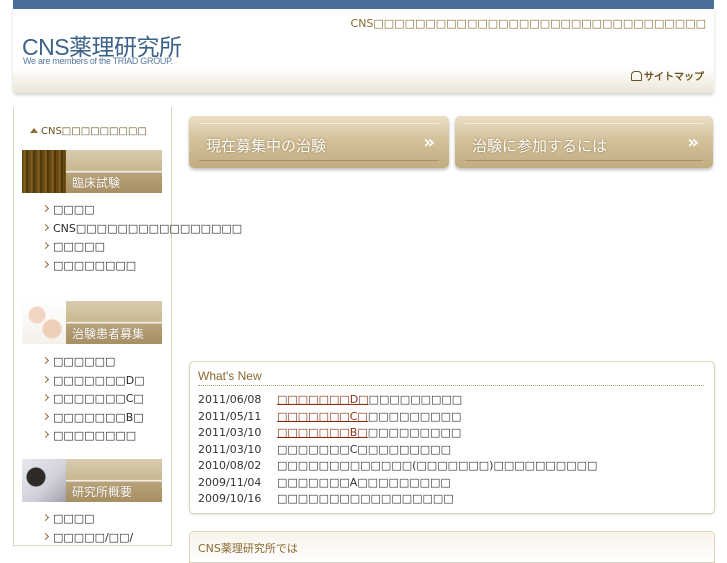 The height and width of the screenshot is (563, 727). I want to click on news-row: 2011/05/11 □□□□□□□C□□□□□□□□□□, so click(329, 416).